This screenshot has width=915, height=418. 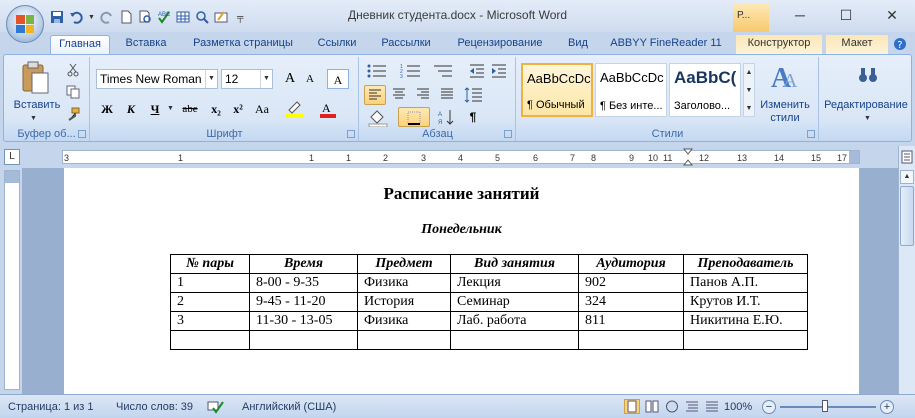 What do you see at coordinates (632, 406) in the screenshot?
I see `print-layout-view-icon` at bounding box center [632, 406].